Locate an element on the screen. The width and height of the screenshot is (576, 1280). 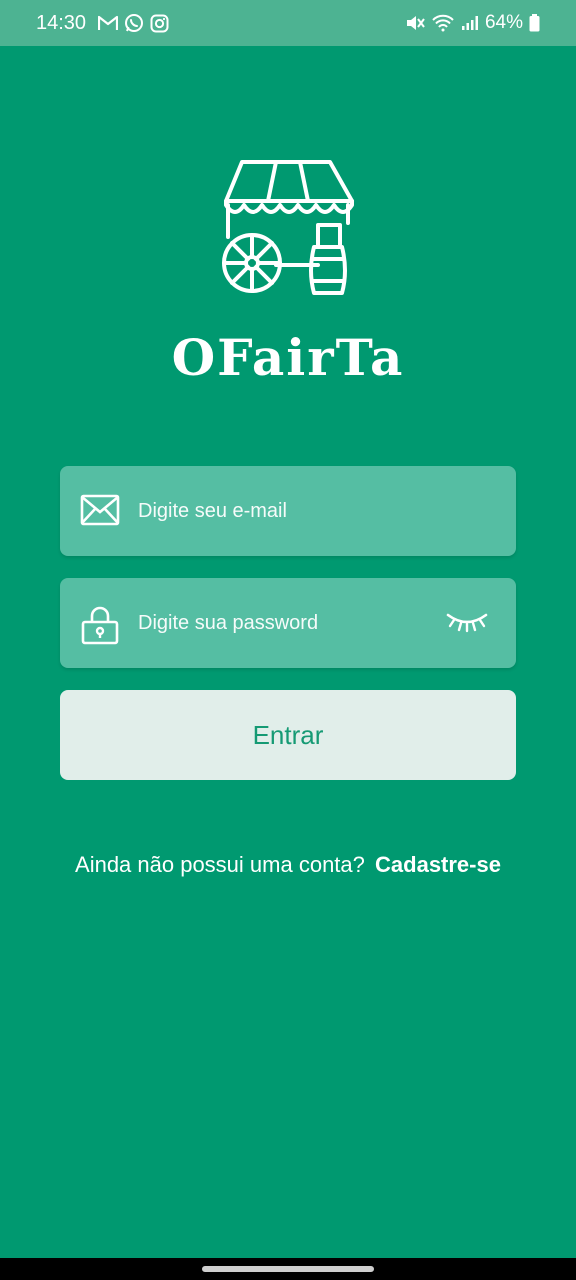
market-stall-cart-icon is located at coordinates (288, 227).